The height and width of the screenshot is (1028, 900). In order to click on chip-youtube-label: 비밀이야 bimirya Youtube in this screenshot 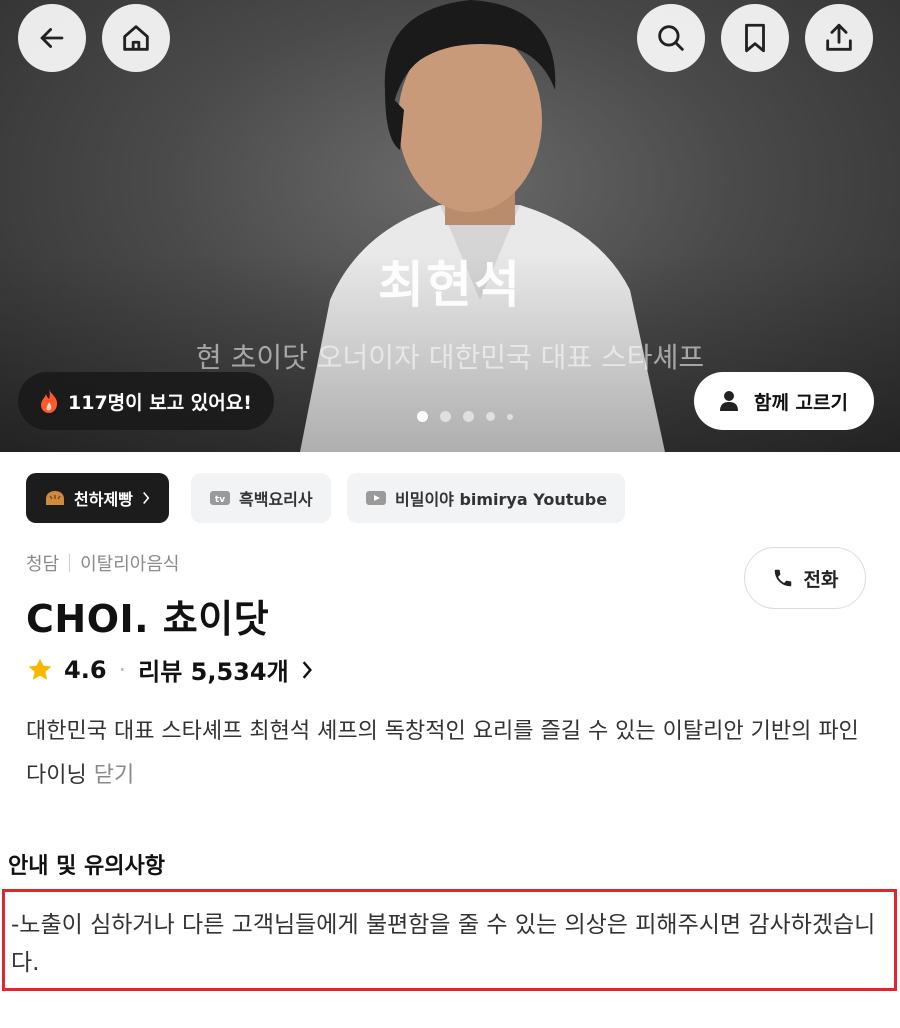, I will do `click(501, 499)`.